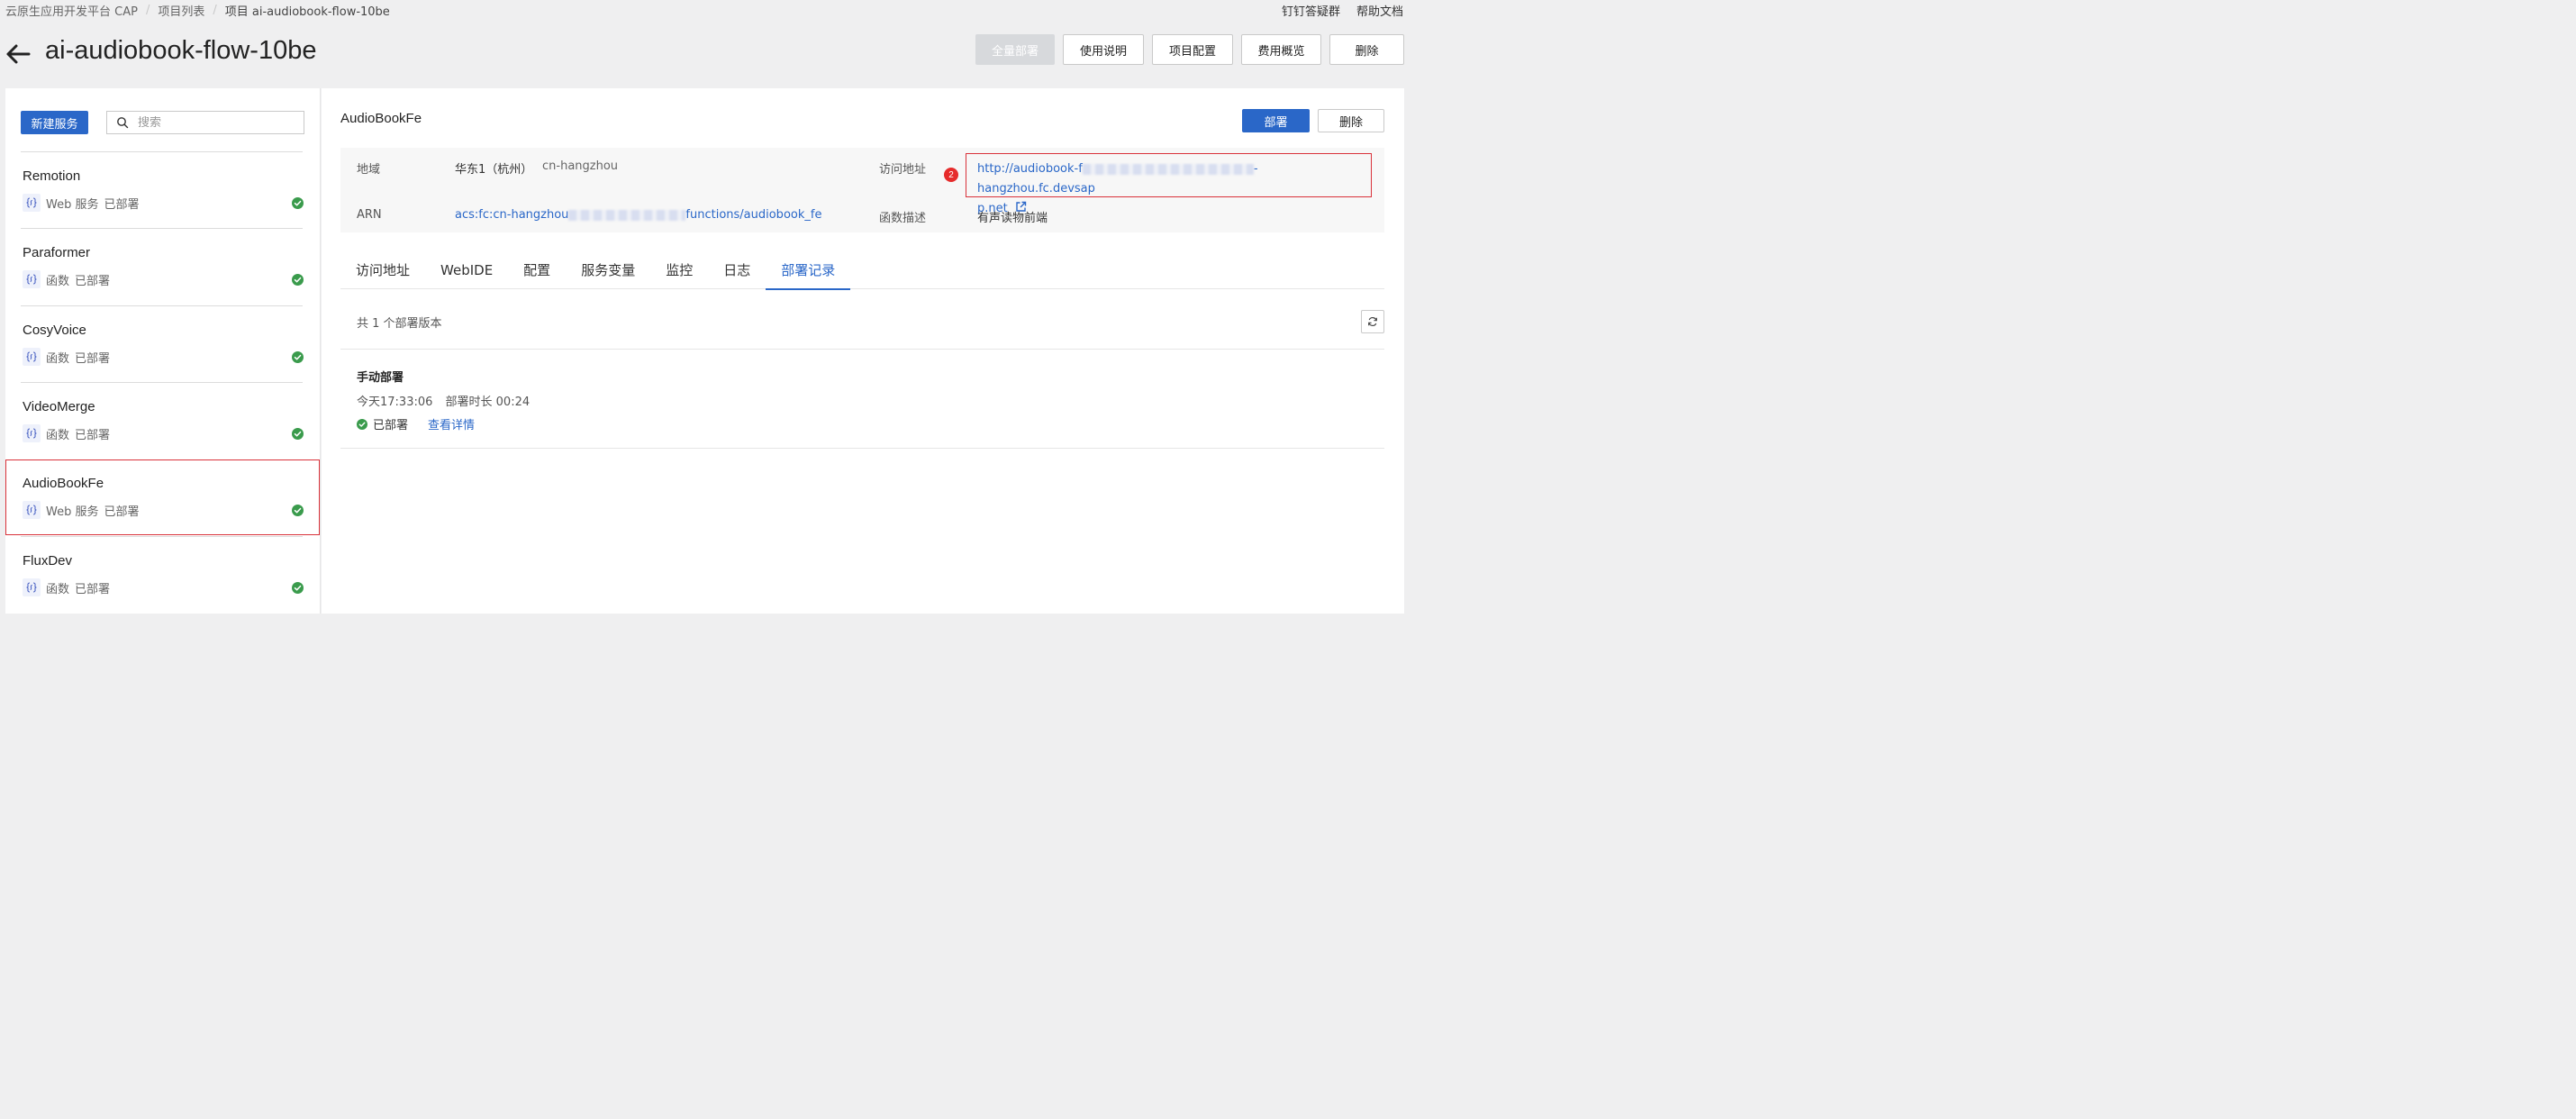 The image size is (2576, 1119). Describe the element at coordinates (18, 54) in the screenshot. I see `back-arrow-icon` at that location.